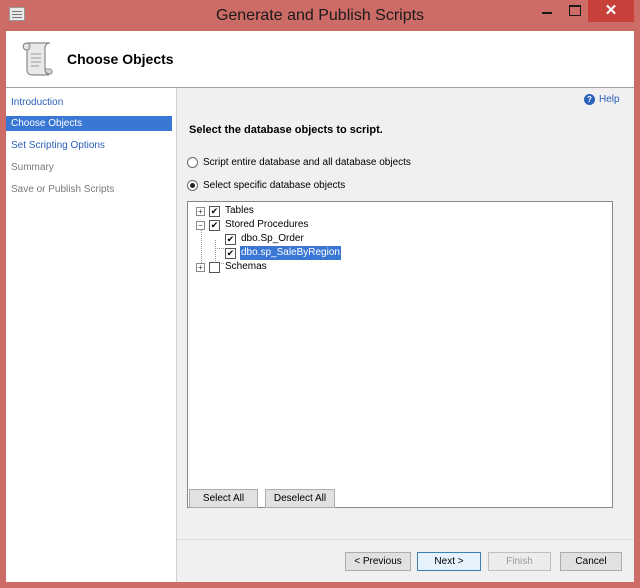 The height and width of the screenshot is (588, 640). What do you see at coordinates (32, 167) in the screenshot?
I see `sidebar-item-summary: Summary` at bounding box center [32, 167].